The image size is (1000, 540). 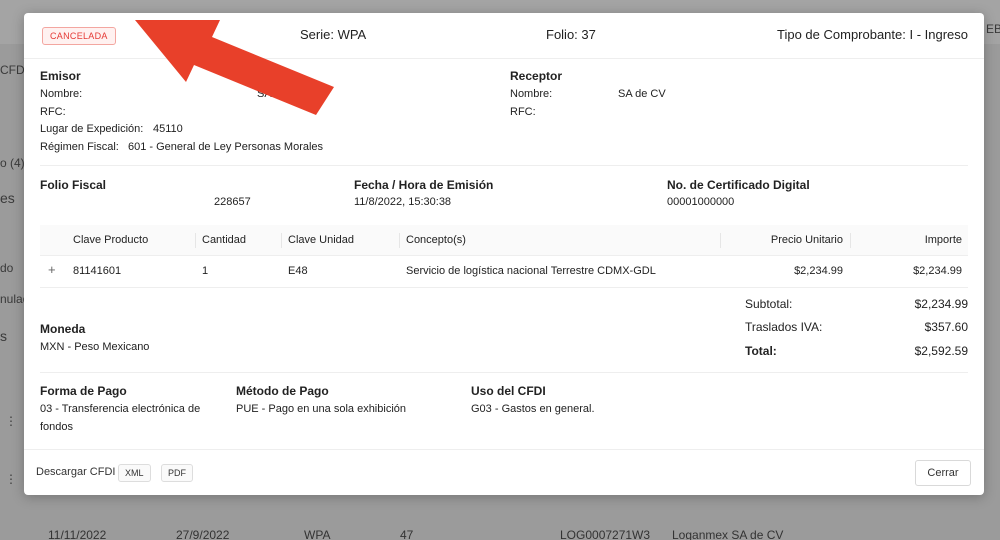 What do you see at coordinates (403, 202) in the screenshot?
I see `fecha-emision-value: 11/8/2022, 15:30:38` at bounding box center [403, 202].